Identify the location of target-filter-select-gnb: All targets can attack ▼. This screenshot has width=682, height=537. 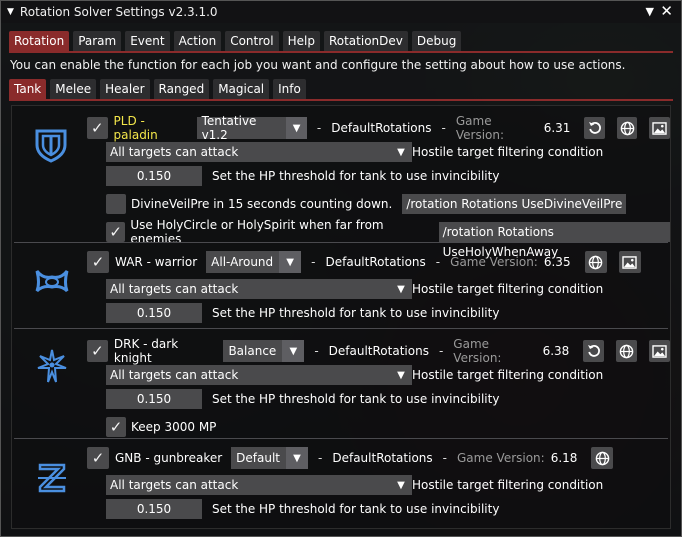
(259, 485).